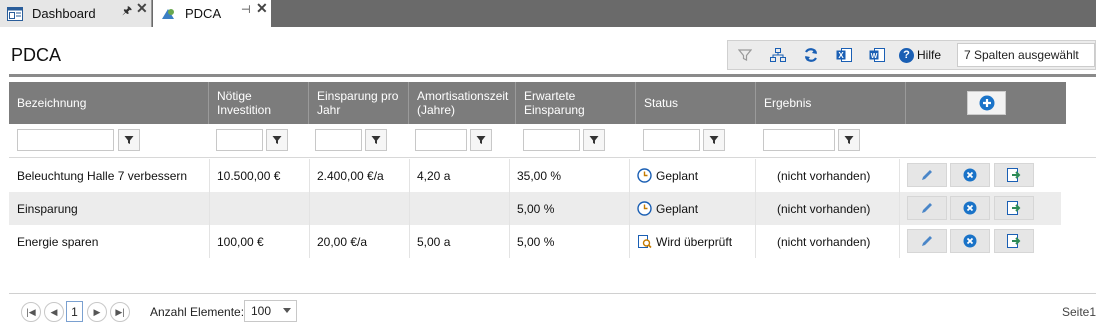  Describe the element at coordinates (259, 103) in the screenshot. I see `column-header-investition: Nötige Investition` at that location.